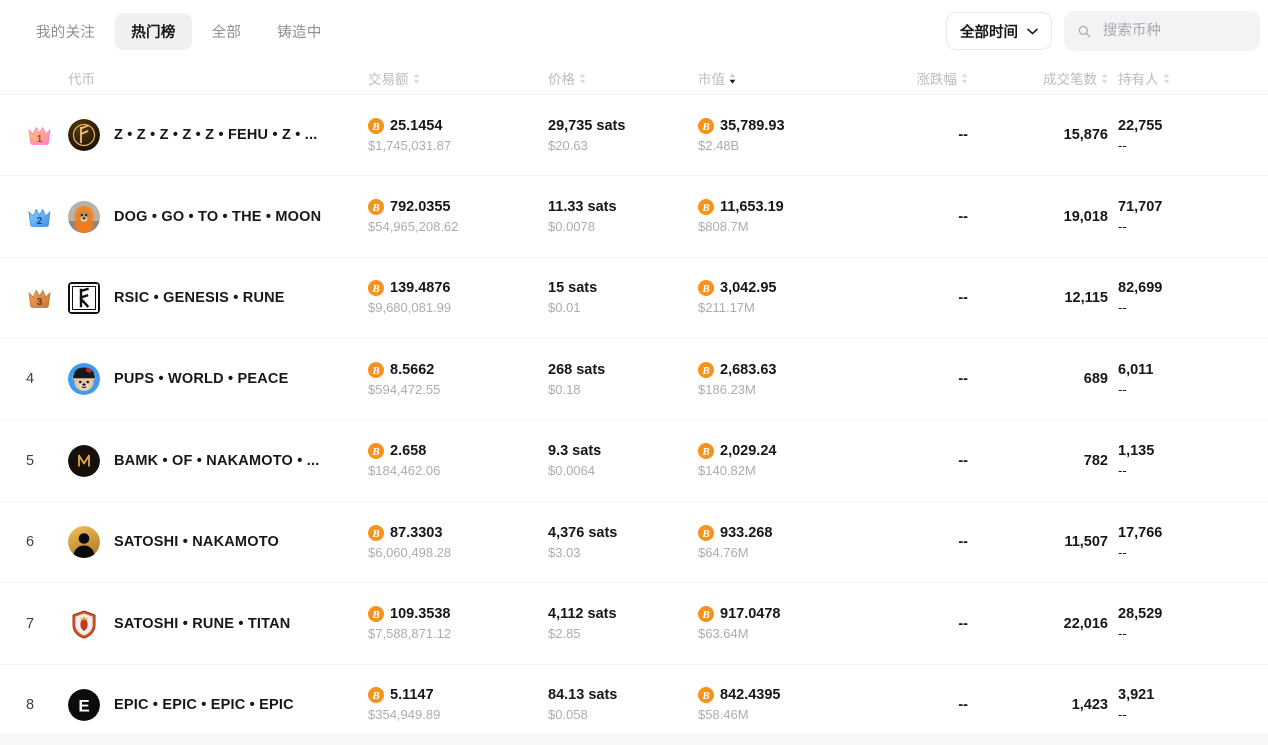  I want to click on price-cell: 4,376 sats $3.03, so click(623, 542).